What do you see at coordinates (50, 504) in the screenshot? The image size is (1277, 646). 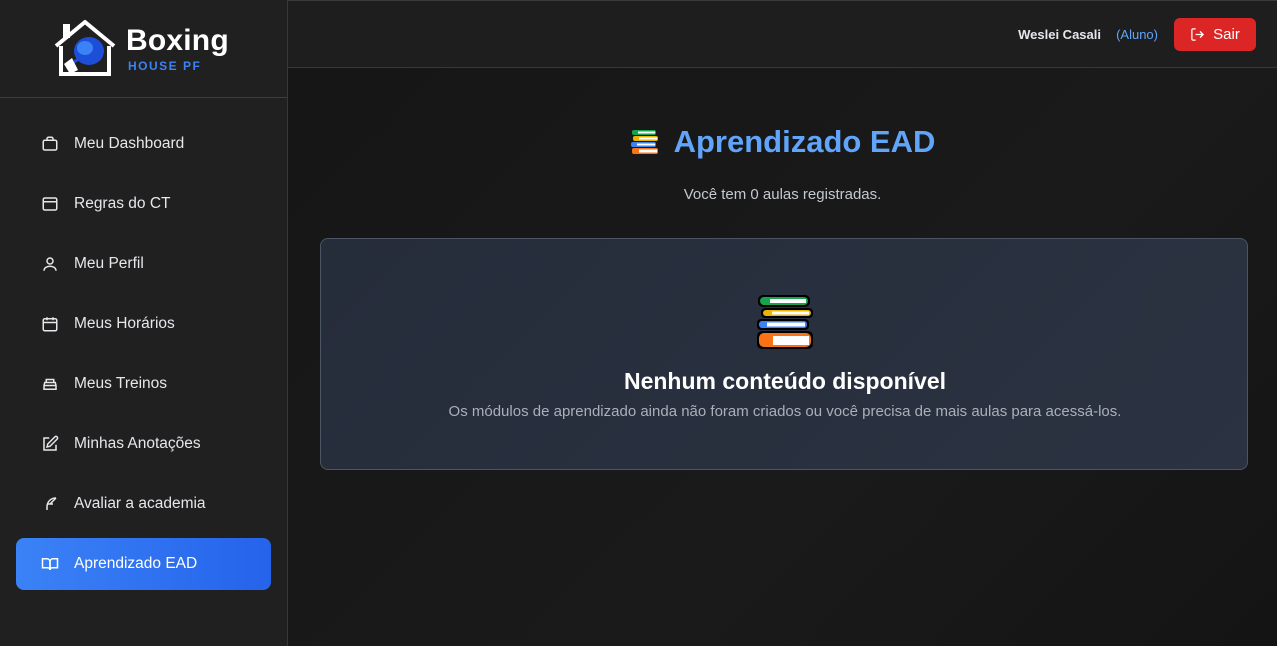 I see `feather-icon` at bounding box center [50, 504].